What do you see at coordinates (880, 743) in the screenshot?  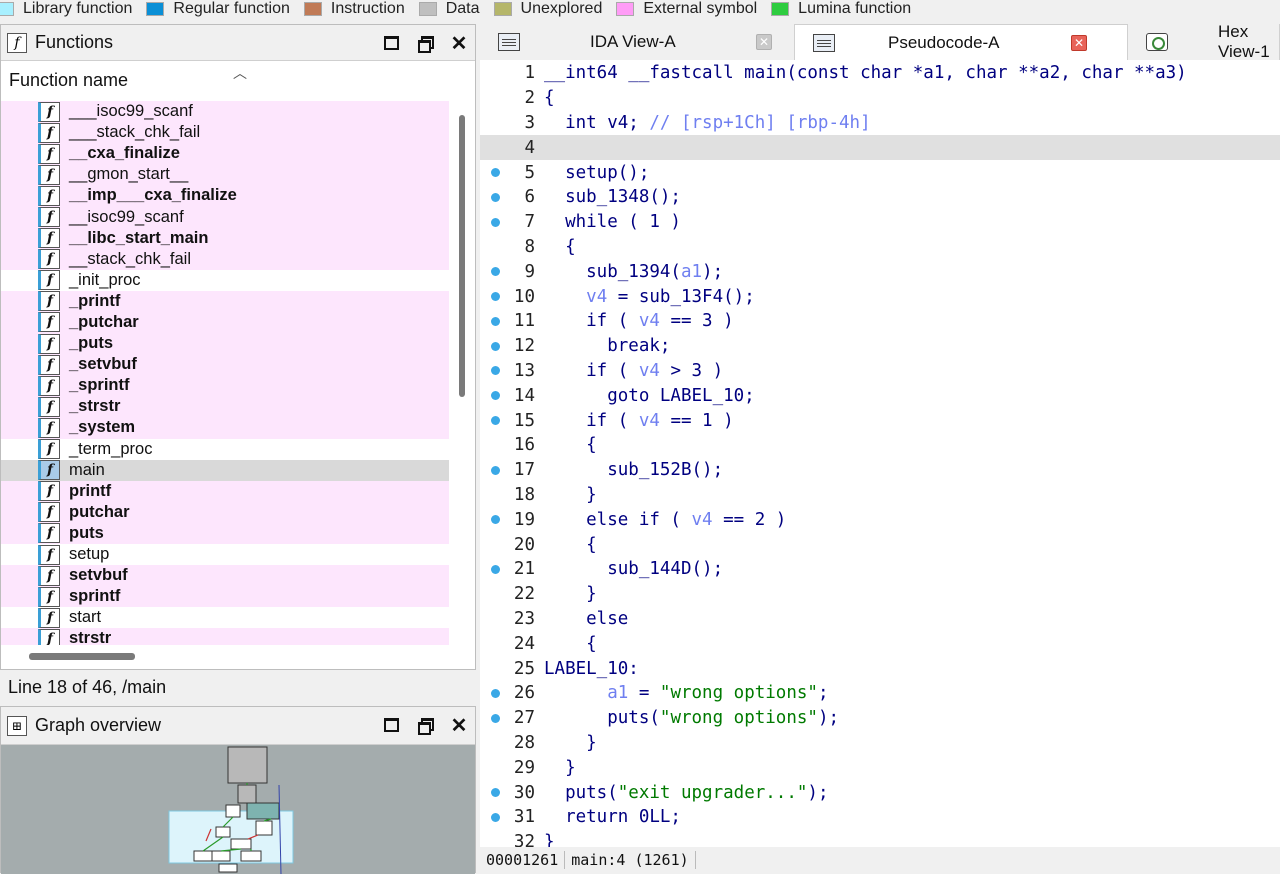 I see `code-line: 28 }` at bounding box center [880, 743].